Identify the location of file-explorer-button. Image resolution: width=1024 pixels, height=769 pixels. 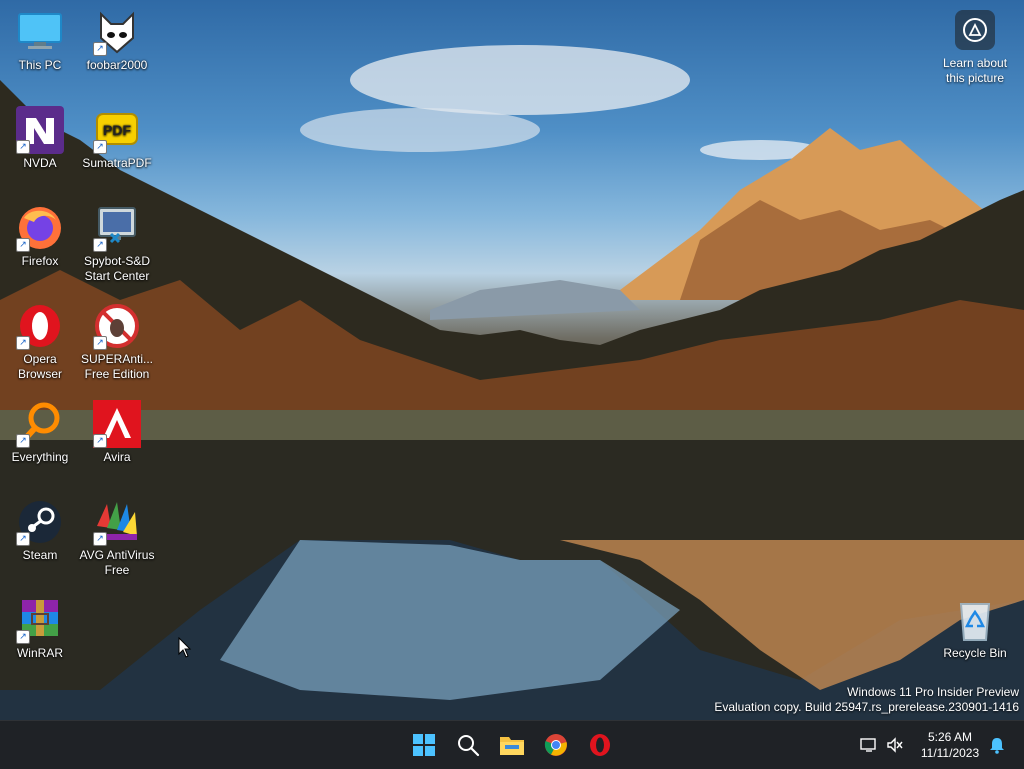
(512, 745).